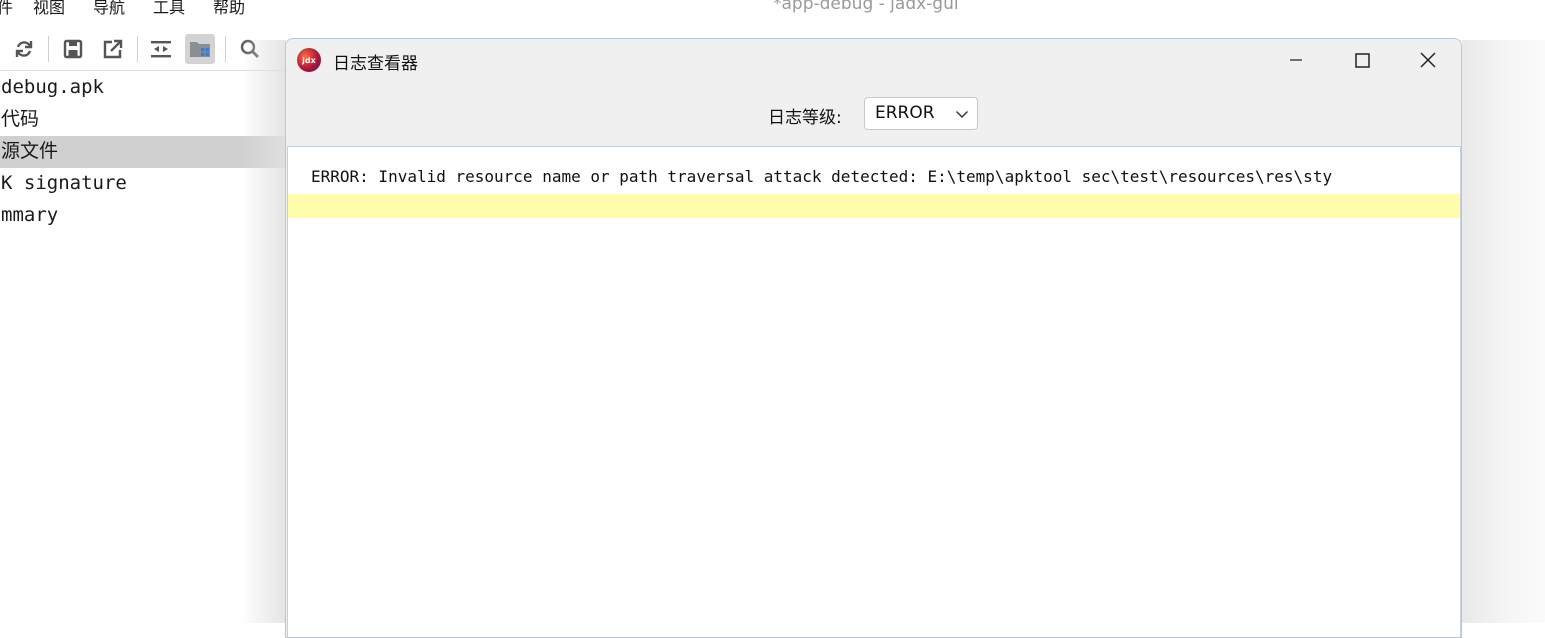 The height and width of the screenshot is (638, 1545). What do you see at coordinates (309, 60) in the screenshot?
I see `jadx-logo-icon: jdx` at bounding box center [309, 60].